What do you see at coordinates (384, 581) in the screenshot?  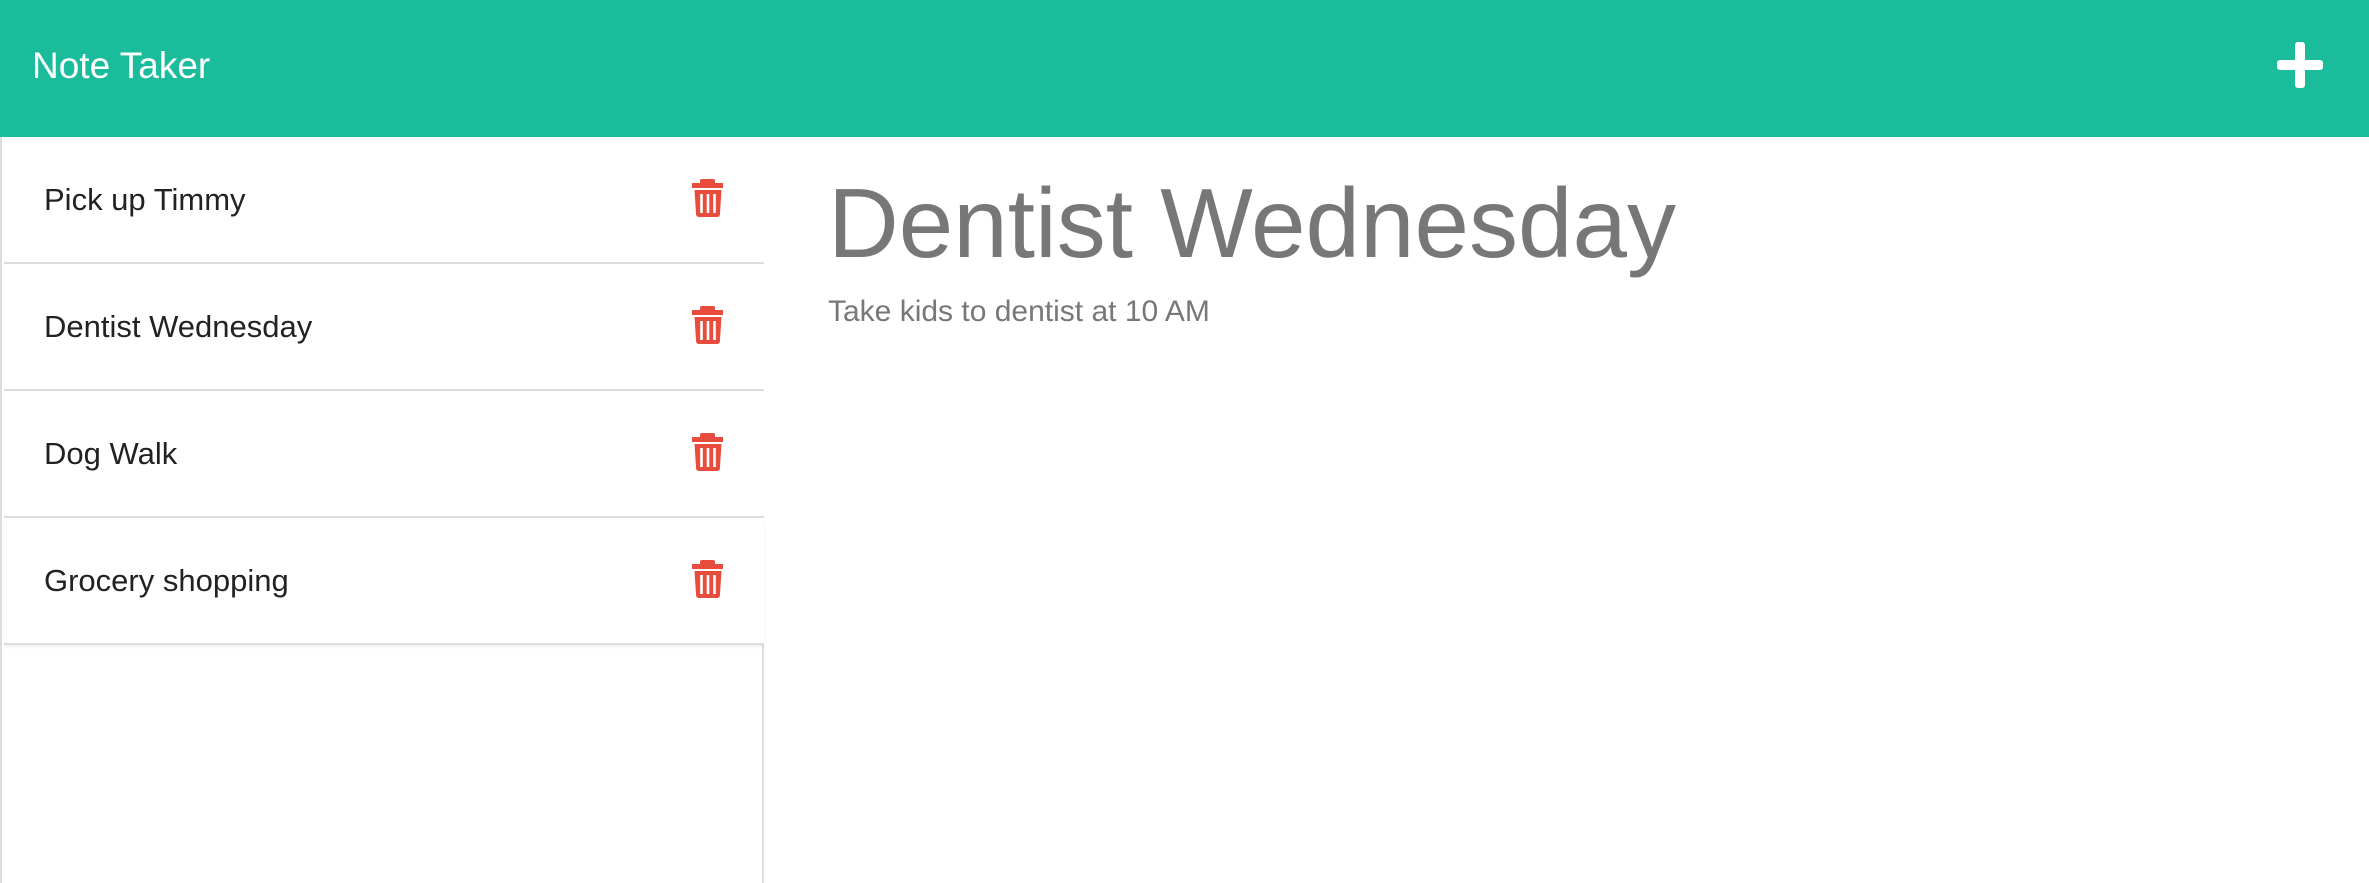 I see `list-item: Grocery shopping` at bounding box center [384, 581].